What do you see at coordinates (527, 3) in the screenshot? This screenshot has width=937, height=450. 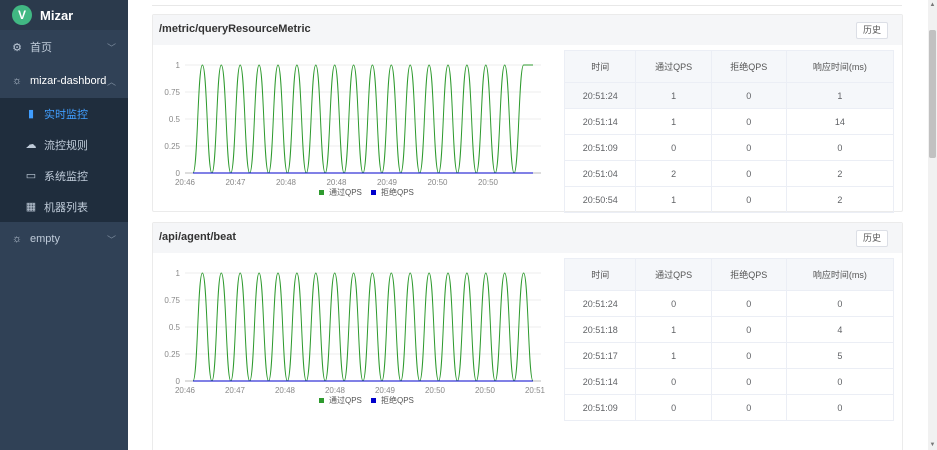 I see `divider` at bounding box center [527, 3].